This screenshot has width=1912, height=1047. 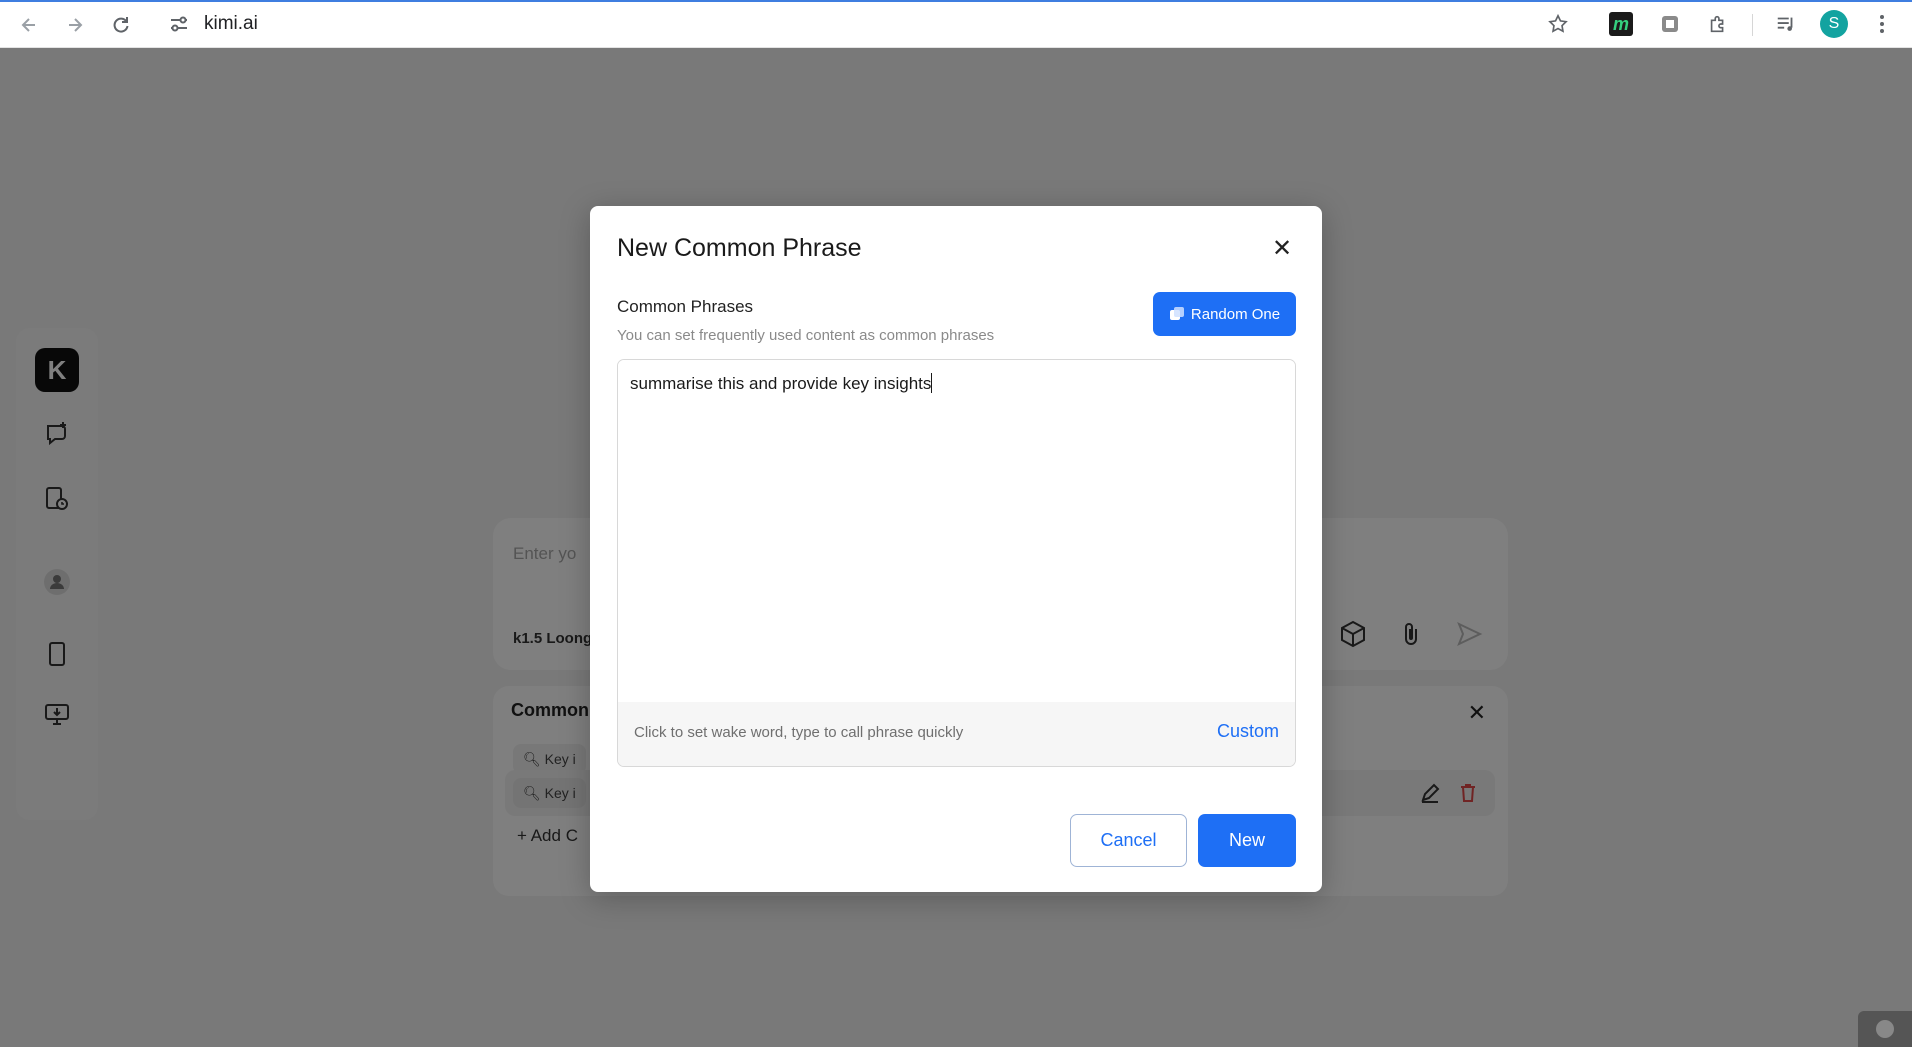 I want to click on bookmark-star-icon, so click(x=1558, y=24).